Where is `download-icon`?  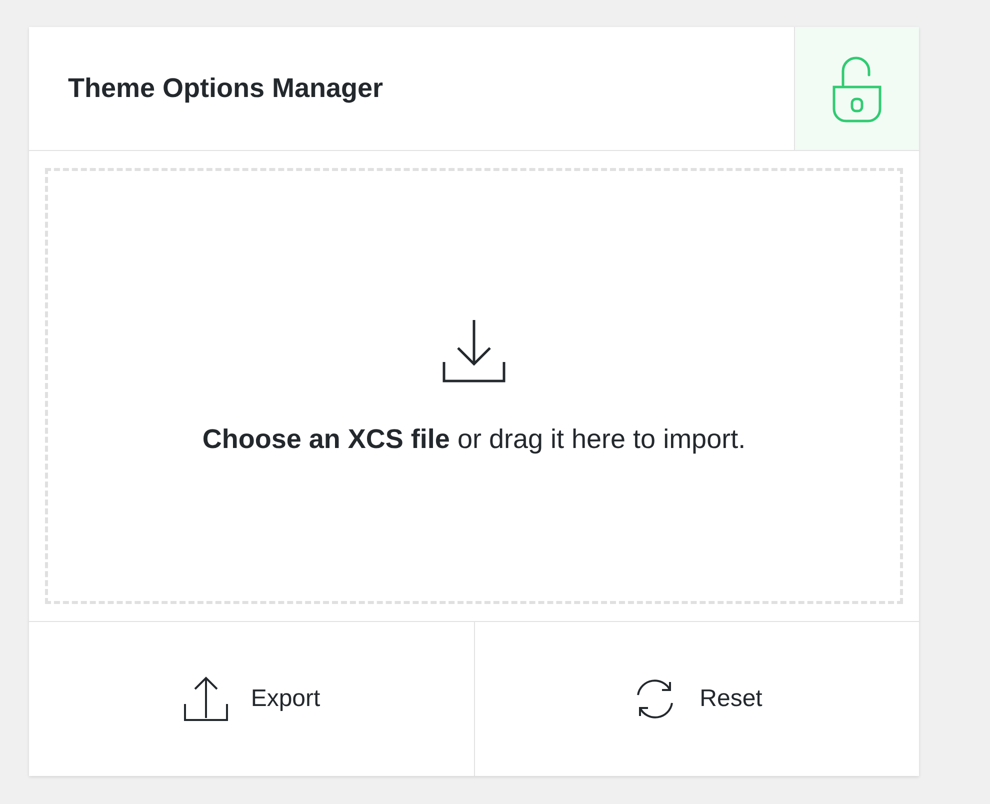 download-icon is located at coordinates (474, 351).